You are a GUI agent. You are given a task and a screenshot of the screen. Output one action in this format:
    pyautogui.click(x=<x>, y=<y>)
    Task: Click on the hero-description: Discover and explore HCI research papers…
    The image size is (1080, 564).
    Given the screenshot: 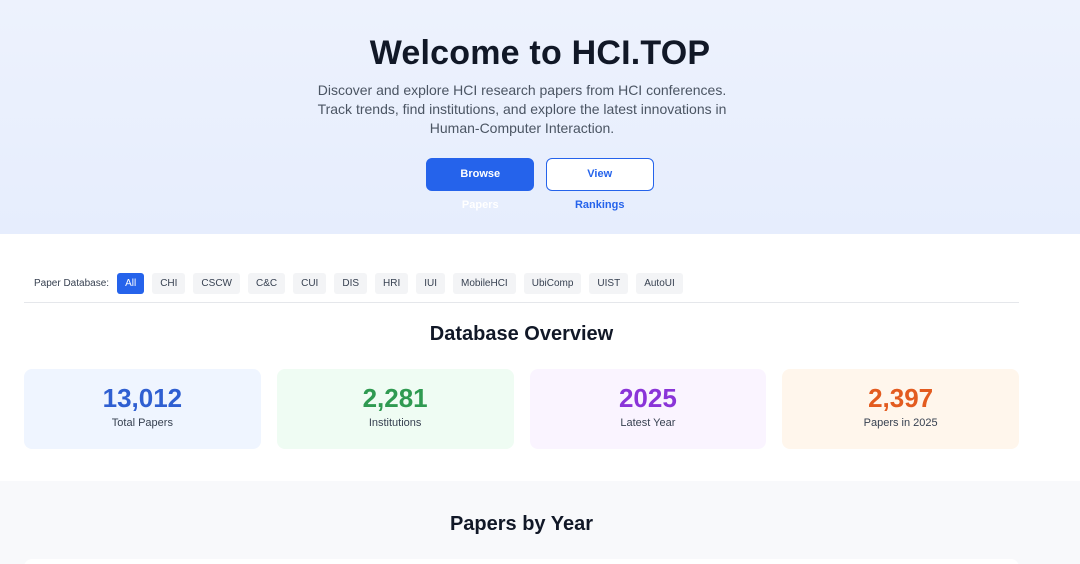 What is the action you would take?
    pyautogui.click(x=522, y=109)
    